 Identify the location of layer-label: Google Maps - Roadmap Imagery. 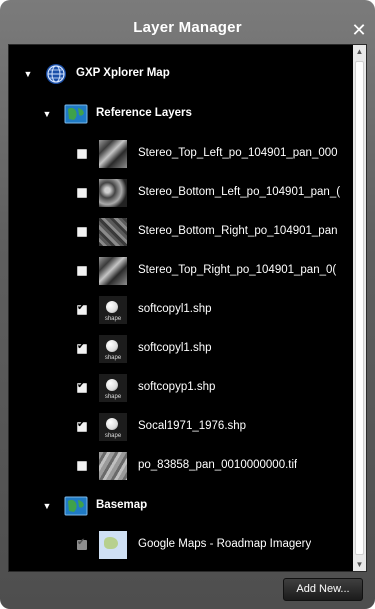
(225, 544).